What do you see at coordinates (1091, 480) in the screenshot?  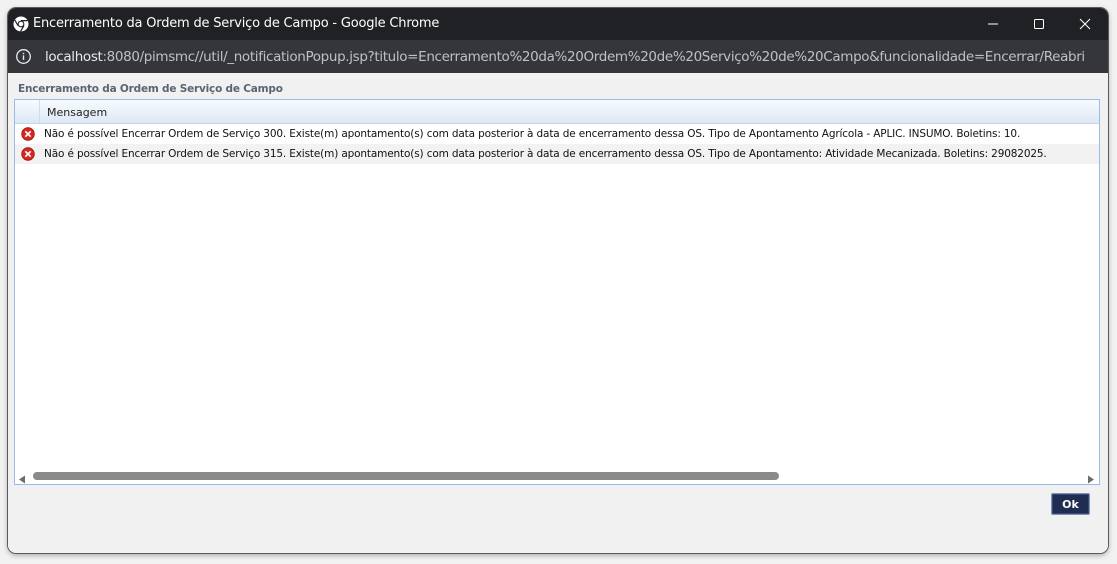 I see `scroll-right-arrow-icon` at bounding box center [1091, 480].